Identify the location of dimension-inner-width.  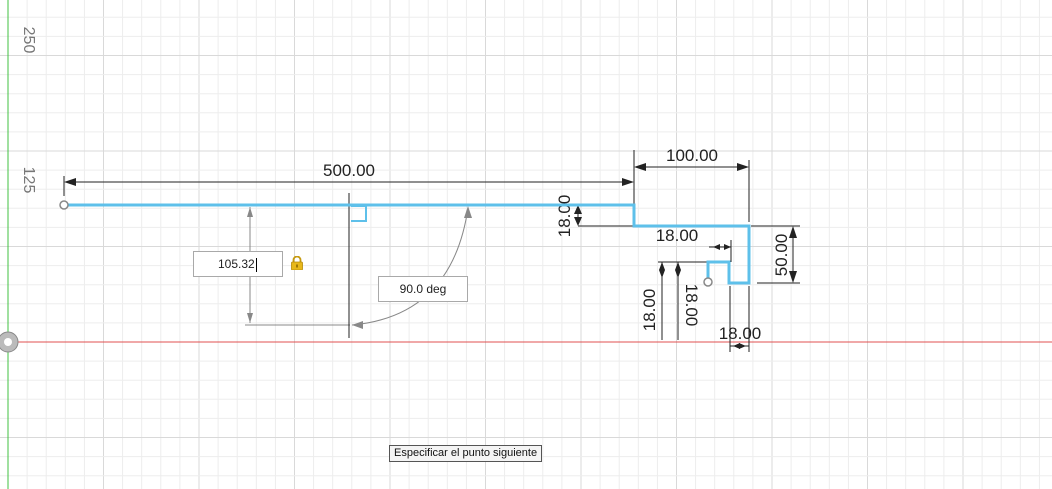
(720, 251).